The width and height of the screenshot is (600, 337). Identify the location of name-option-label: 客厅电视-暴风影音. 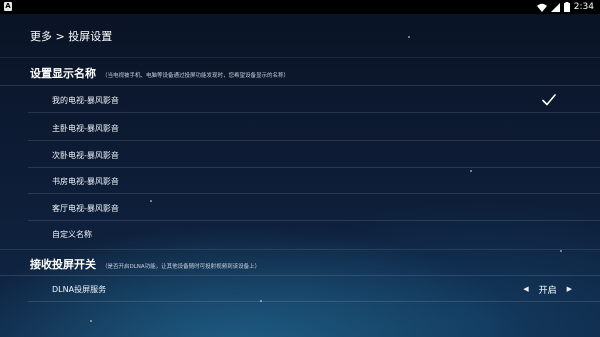
(85, 208).